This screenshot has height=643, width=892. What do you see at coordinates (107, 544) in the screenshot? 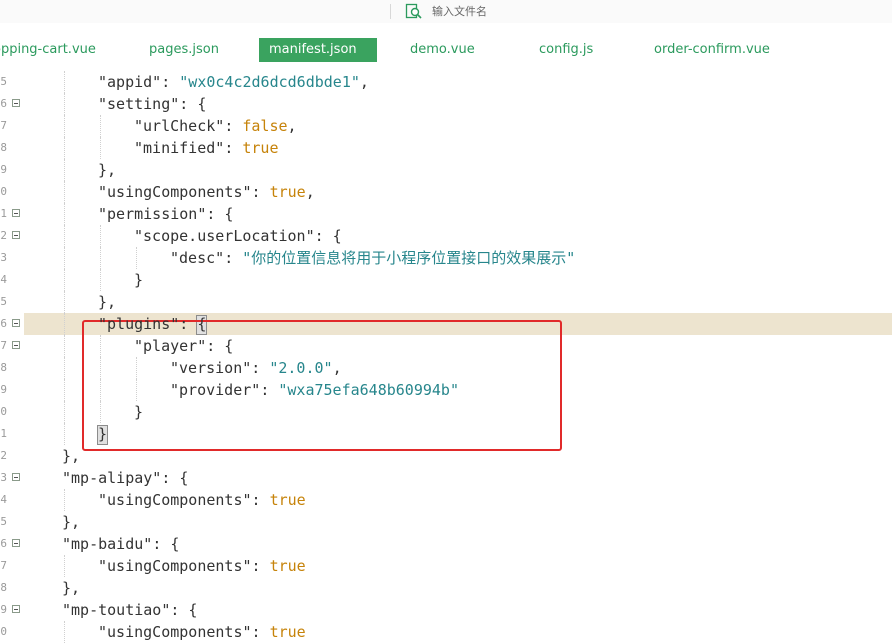
I see `code-token: "mp-baidu"` at bounding box center [107, 544].